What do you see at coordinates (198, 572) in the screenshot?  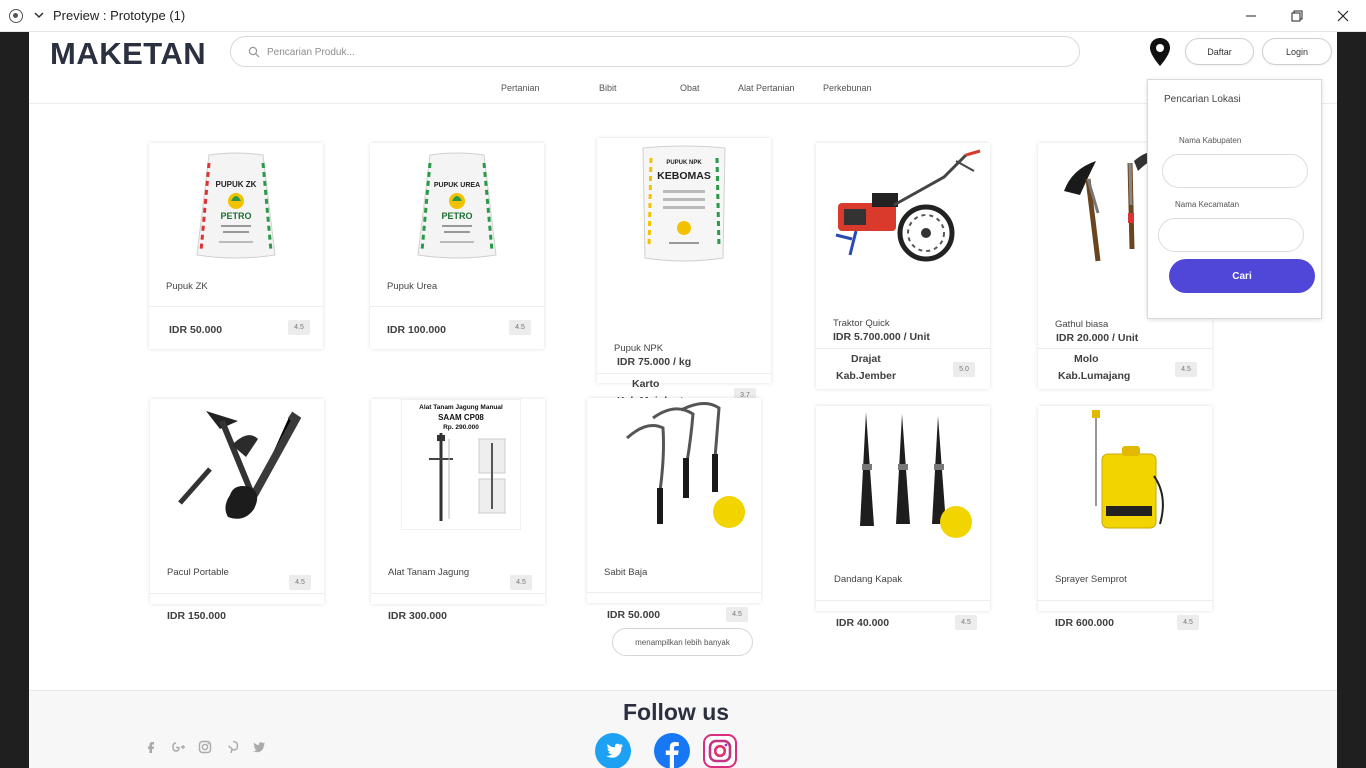 I see `product-name: Pacul Portable` at bounding box center [198, 572].